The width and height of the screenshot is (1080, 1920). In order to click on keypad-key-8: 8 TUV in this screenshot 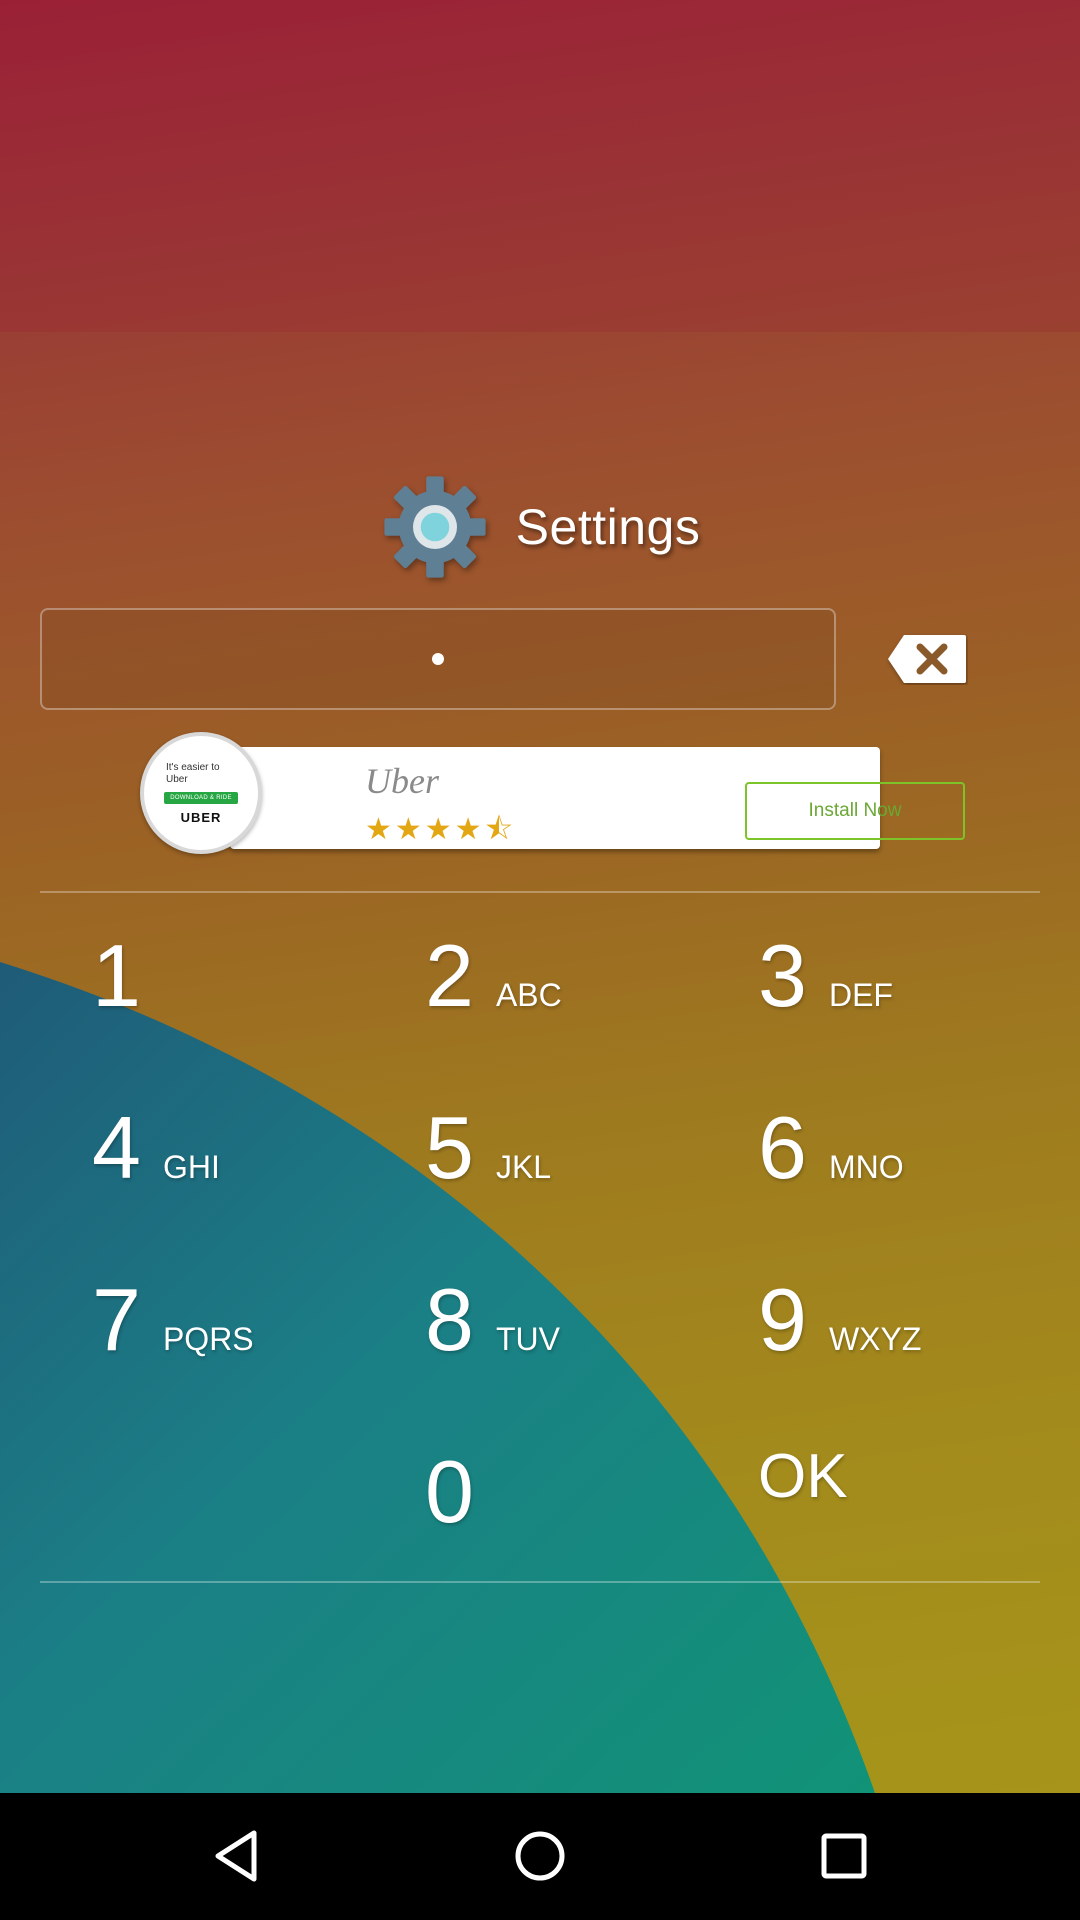, I will do `click(492, 1324)`.